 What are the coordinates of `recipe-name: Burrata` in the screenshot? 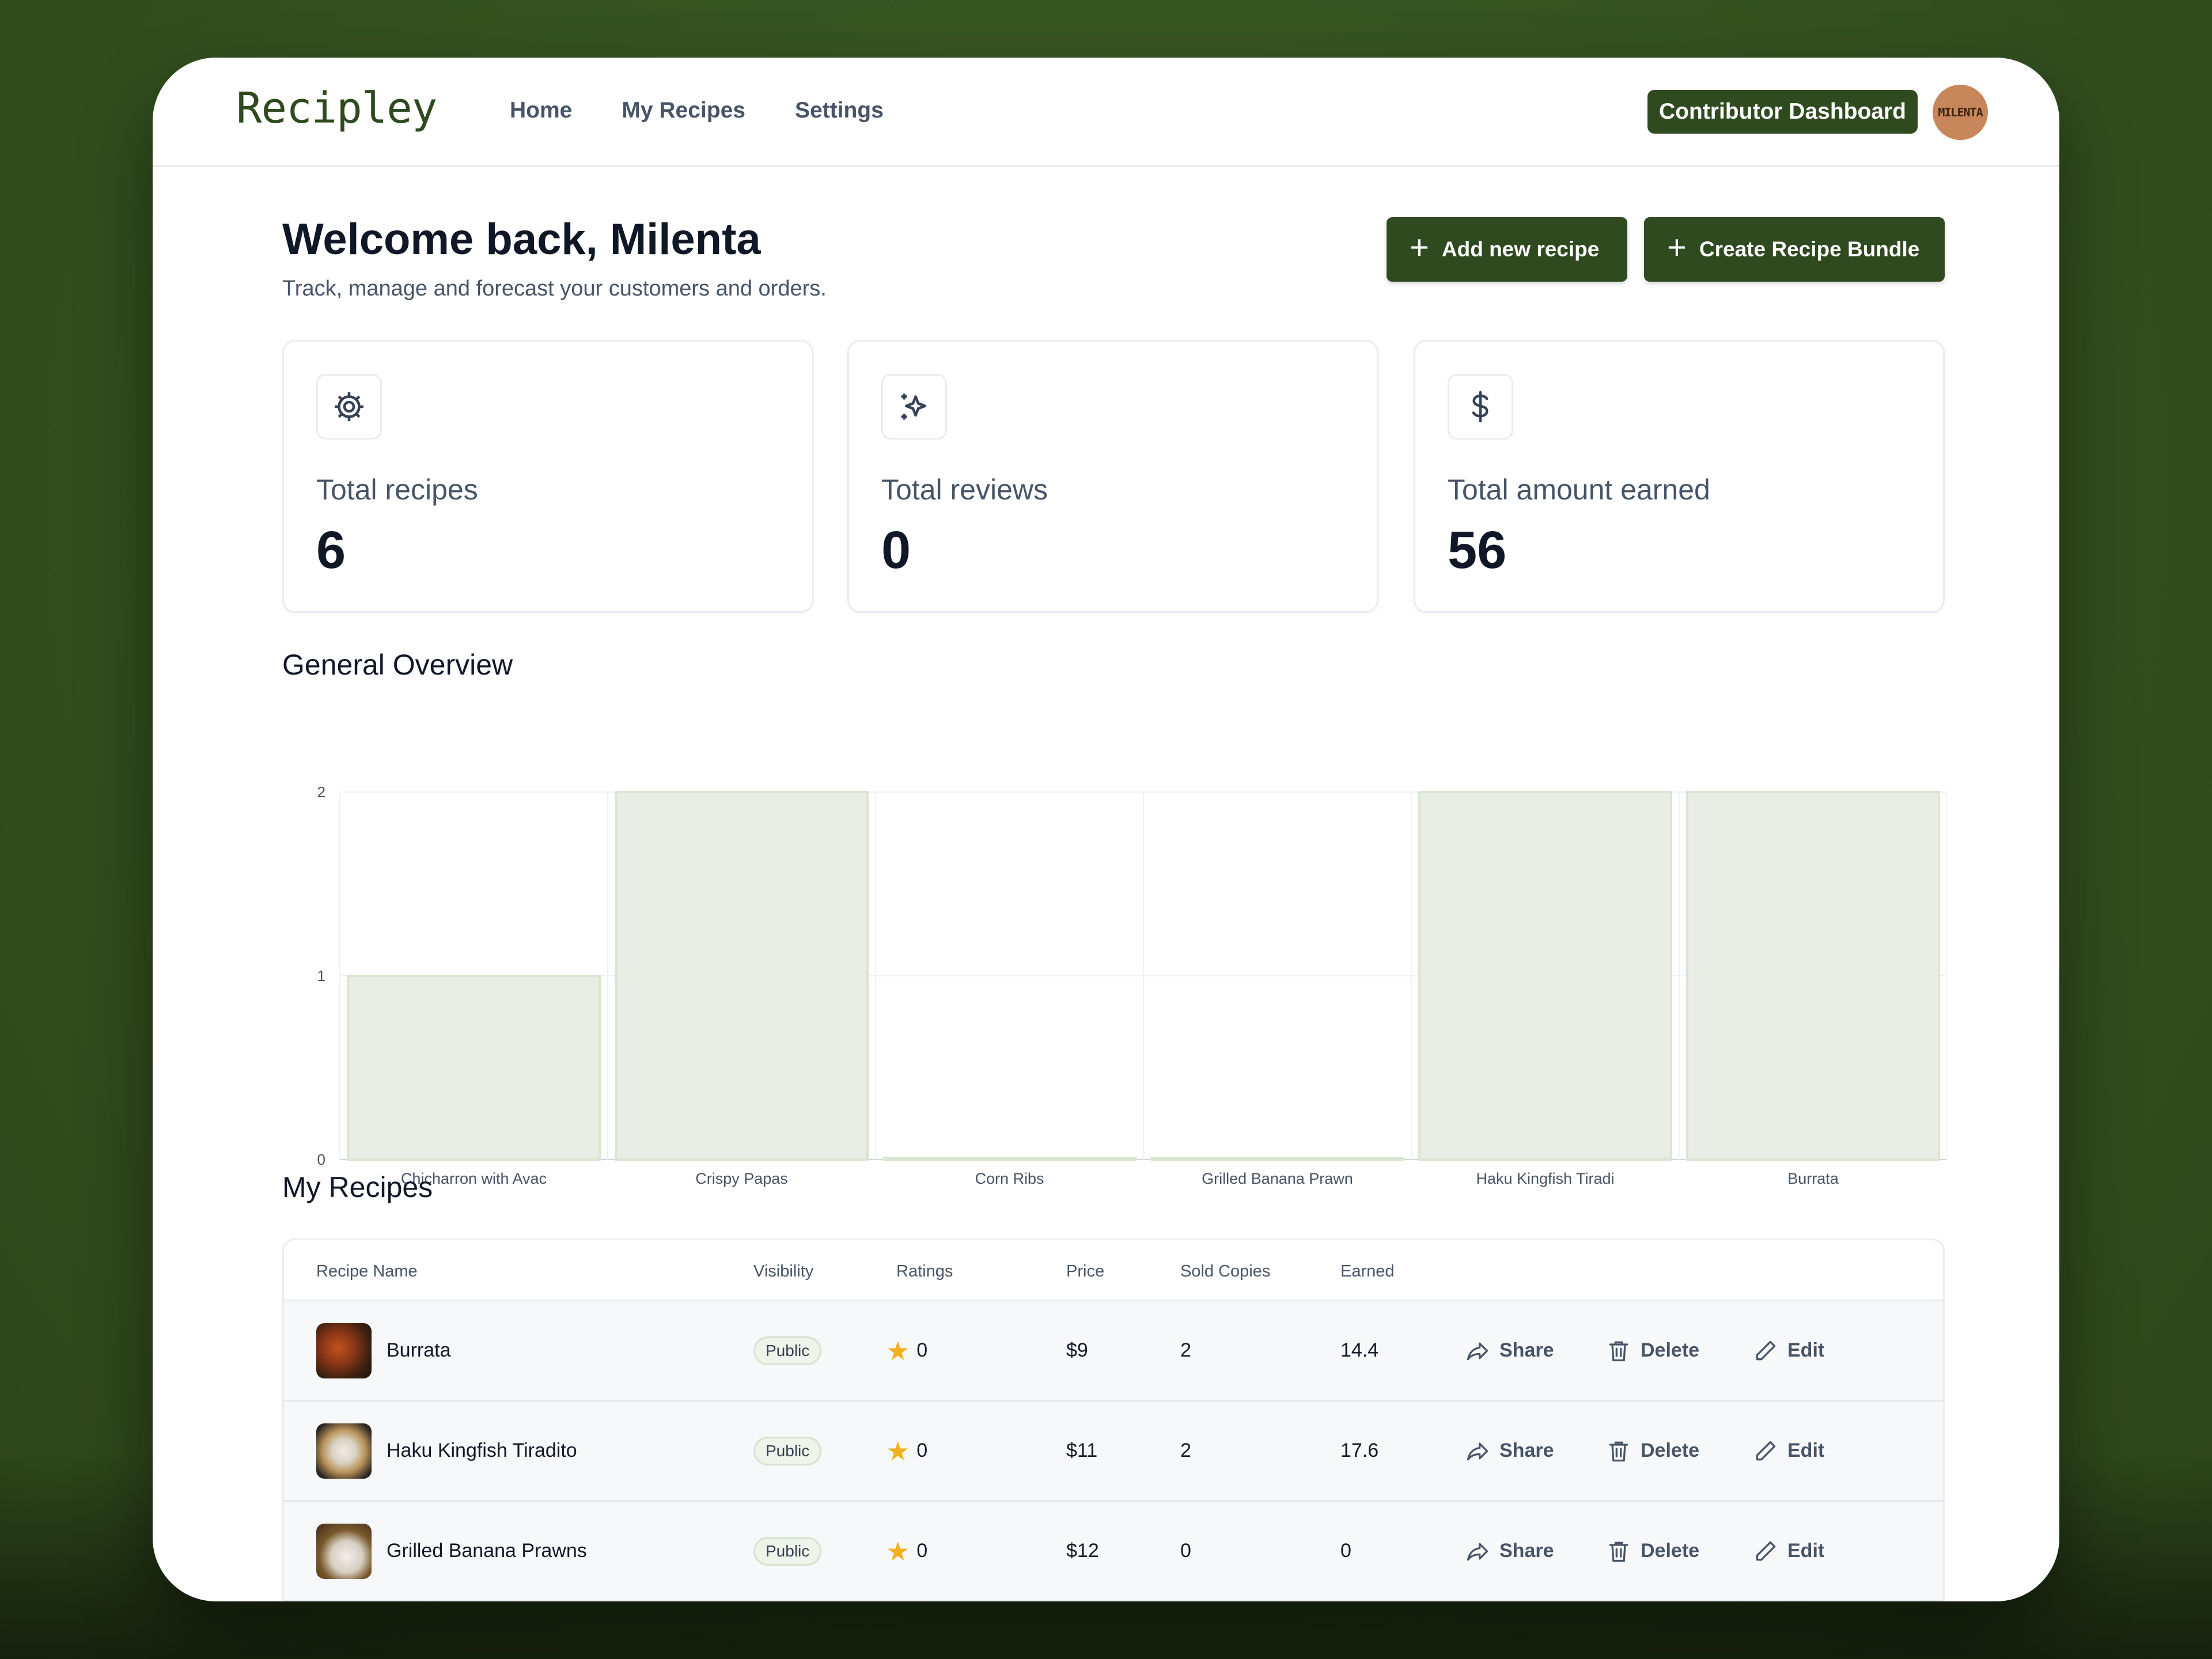 It's located at (419, 1350).